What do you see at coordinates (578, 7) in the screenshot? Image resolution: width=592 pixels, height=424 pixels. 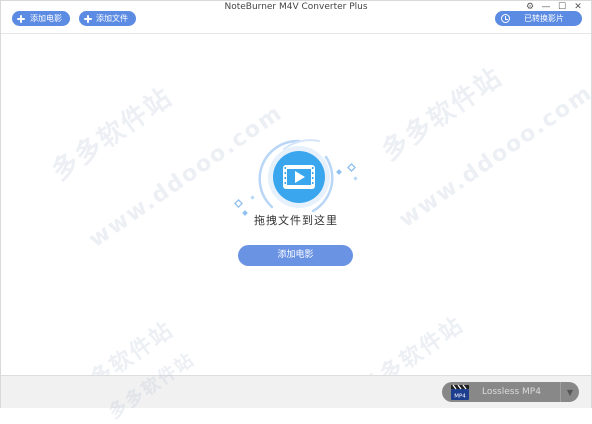 I see `close-icon: ✕` at bounding box center [578, 7].